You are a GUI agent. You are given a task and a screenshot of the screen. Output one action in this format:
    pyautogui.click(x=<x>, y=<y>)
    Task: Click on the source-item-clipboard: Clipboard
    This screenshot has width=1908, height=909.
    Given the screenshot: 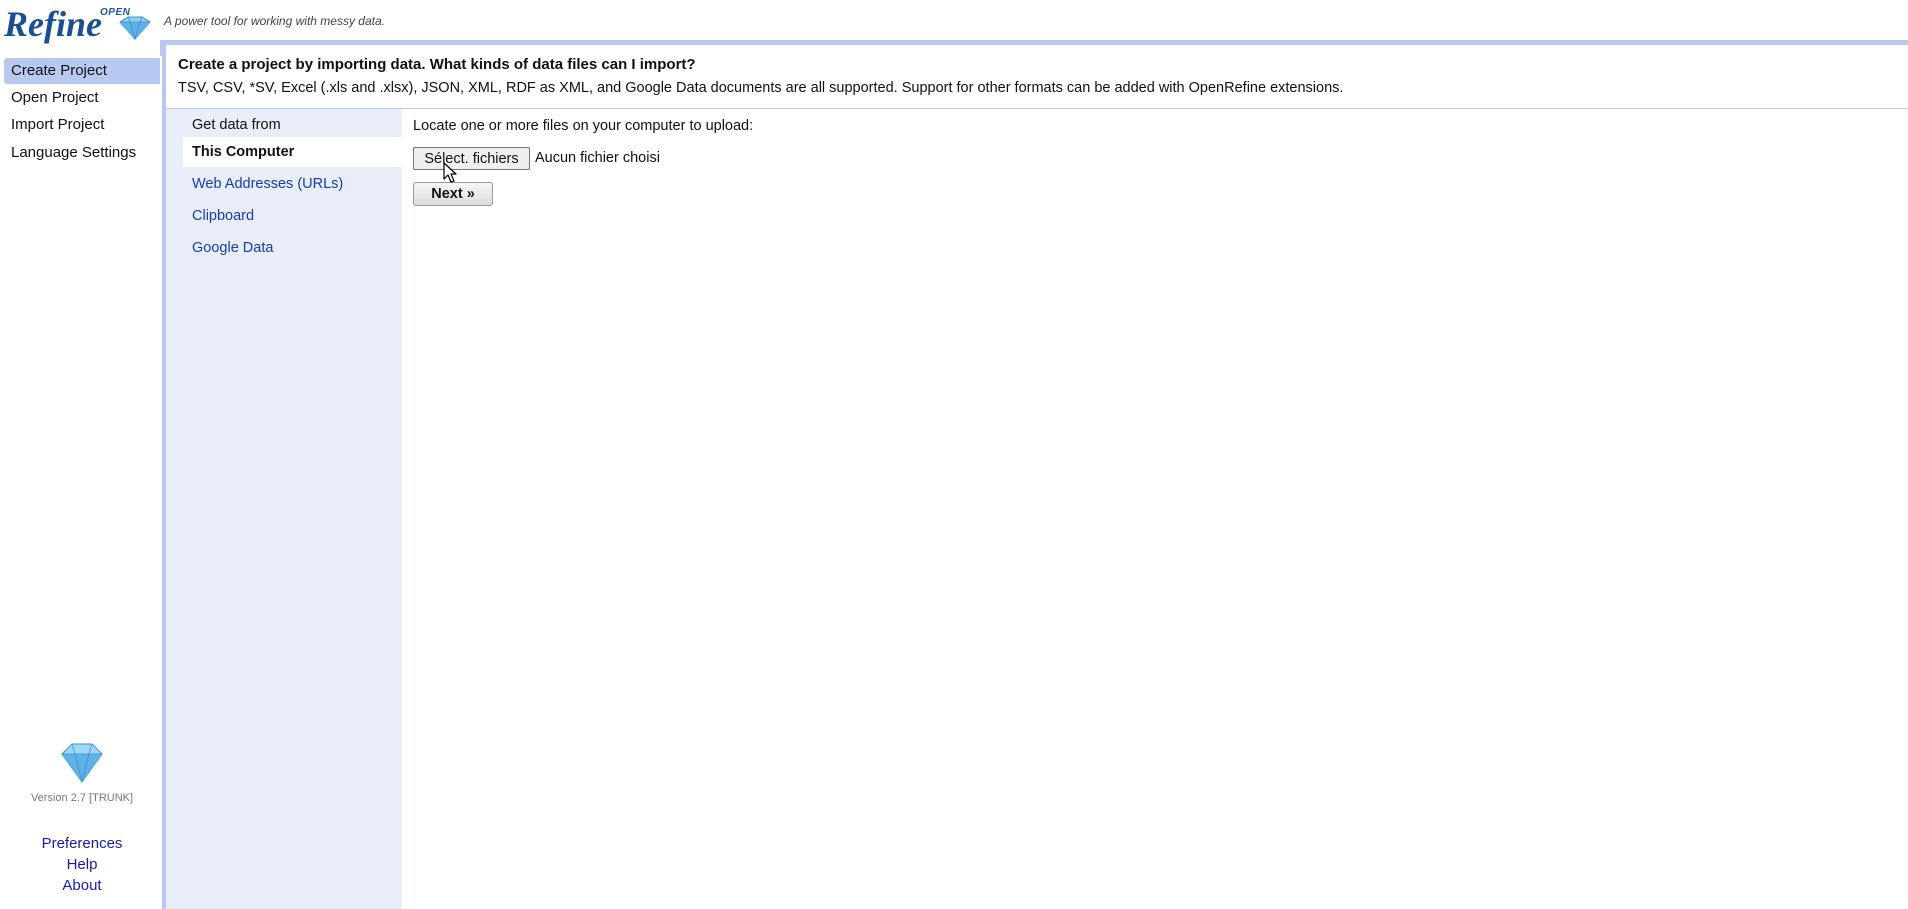 What is the action you would take?
    pyautogui.click(x=292, y=216)
    